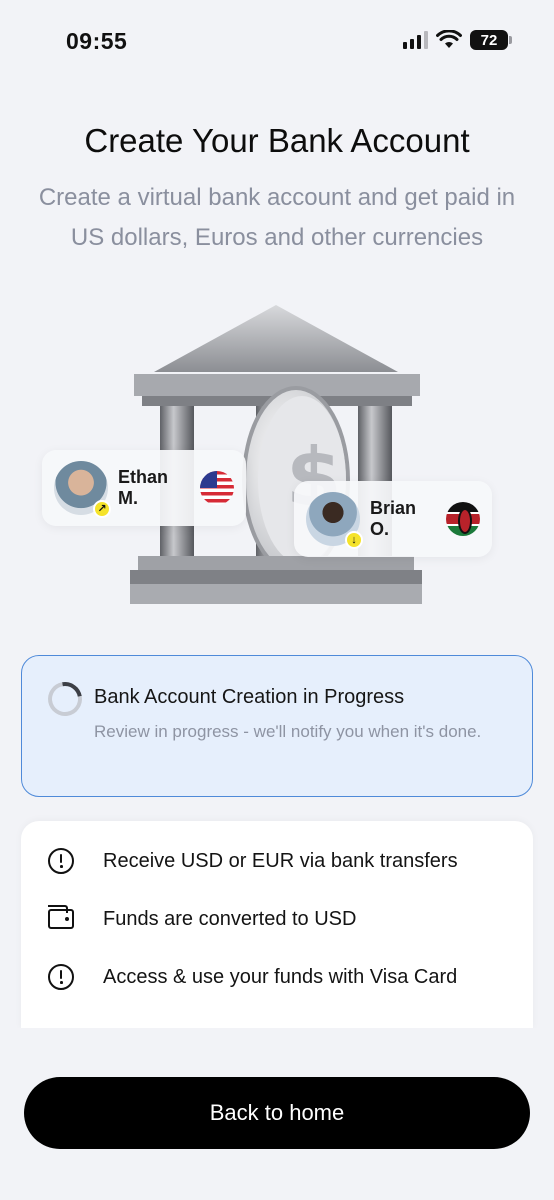  I want to click on us-flag-icon, so click(217, 488).